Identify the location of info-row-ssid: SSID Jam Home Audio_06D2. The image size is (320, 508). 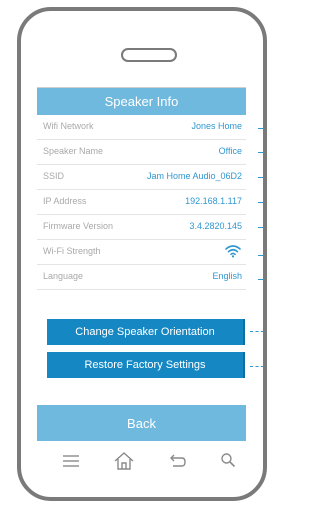
(141, 177).